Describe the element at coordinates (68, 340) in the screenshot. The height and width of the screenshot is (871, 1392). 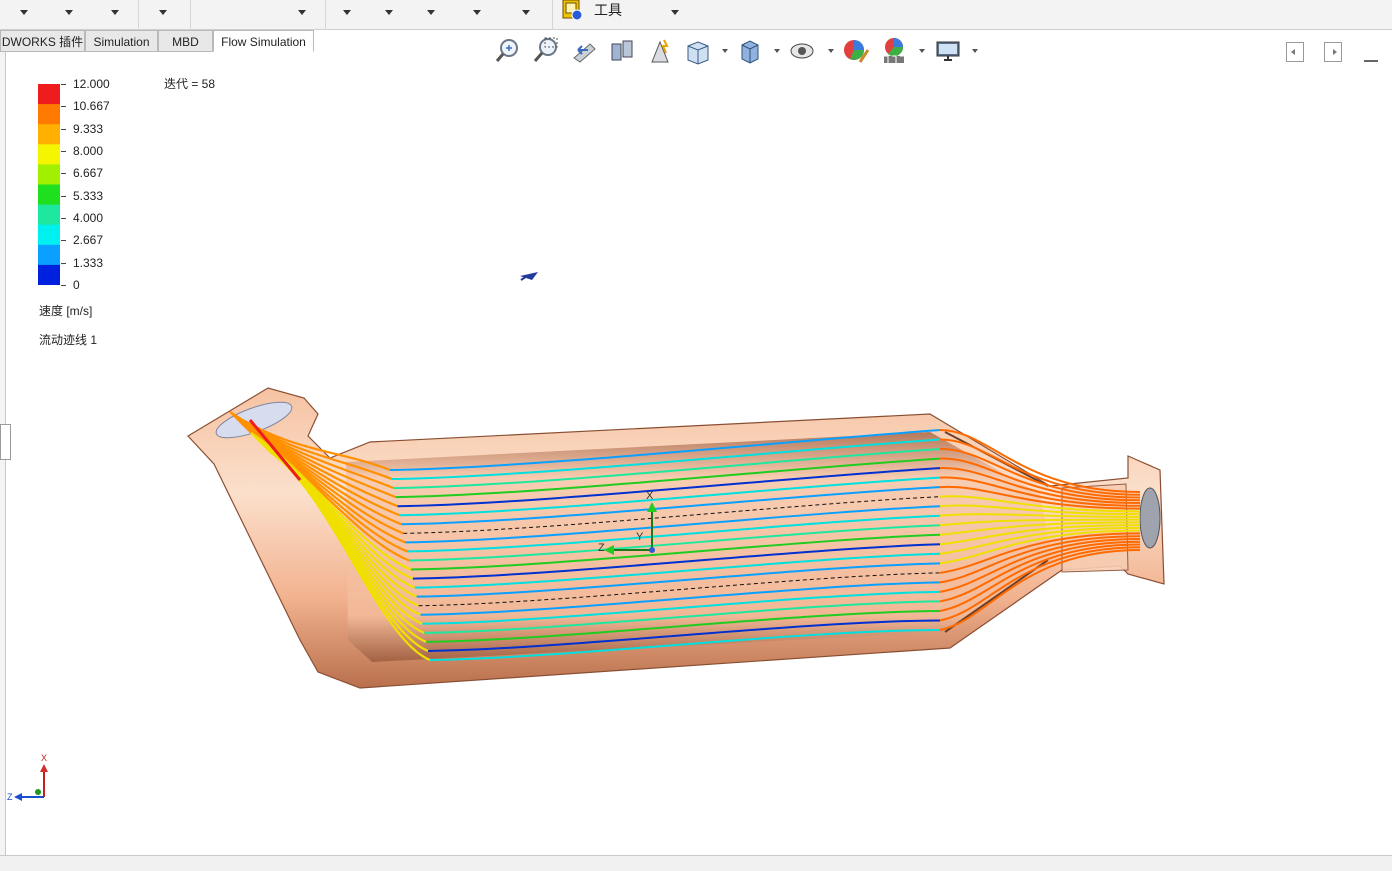
I see `flow-trajectory-label: 流动迹线 1` at that location.